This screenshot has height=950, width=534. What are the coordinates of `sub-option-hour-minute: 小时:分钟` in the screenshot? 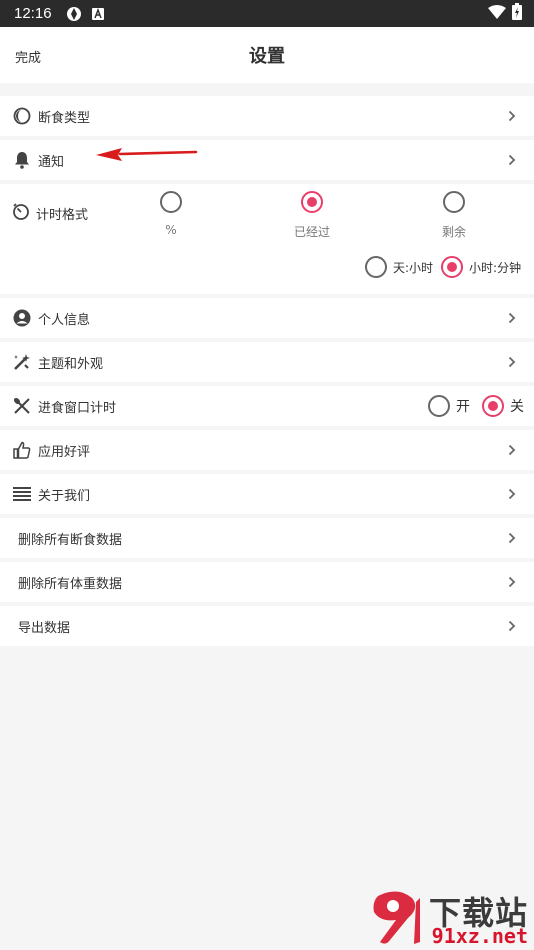 It's located at (481, 267).